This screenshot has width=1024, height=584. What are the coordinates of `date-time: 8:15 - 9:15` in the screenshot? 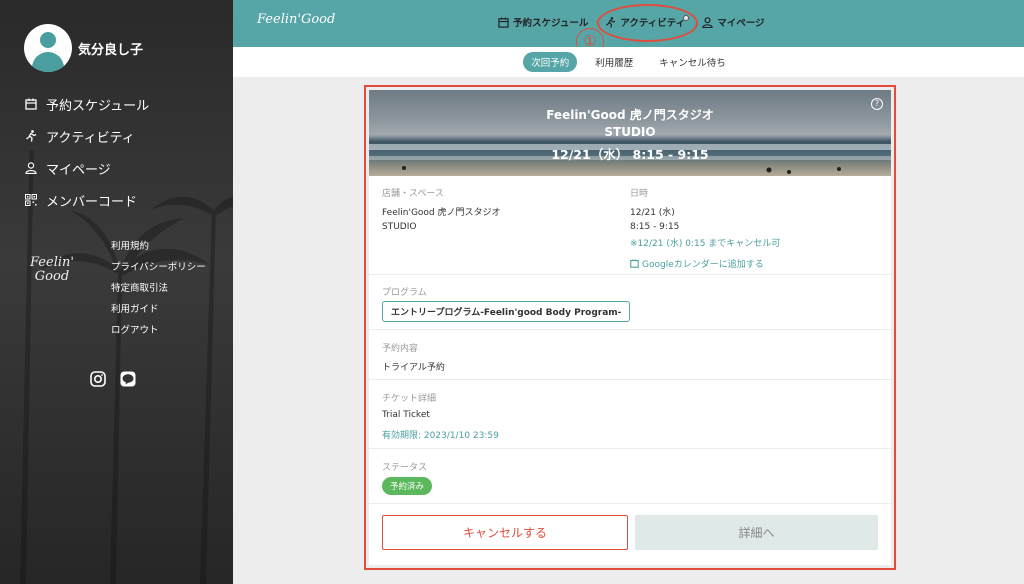 It's located at (655, 227).